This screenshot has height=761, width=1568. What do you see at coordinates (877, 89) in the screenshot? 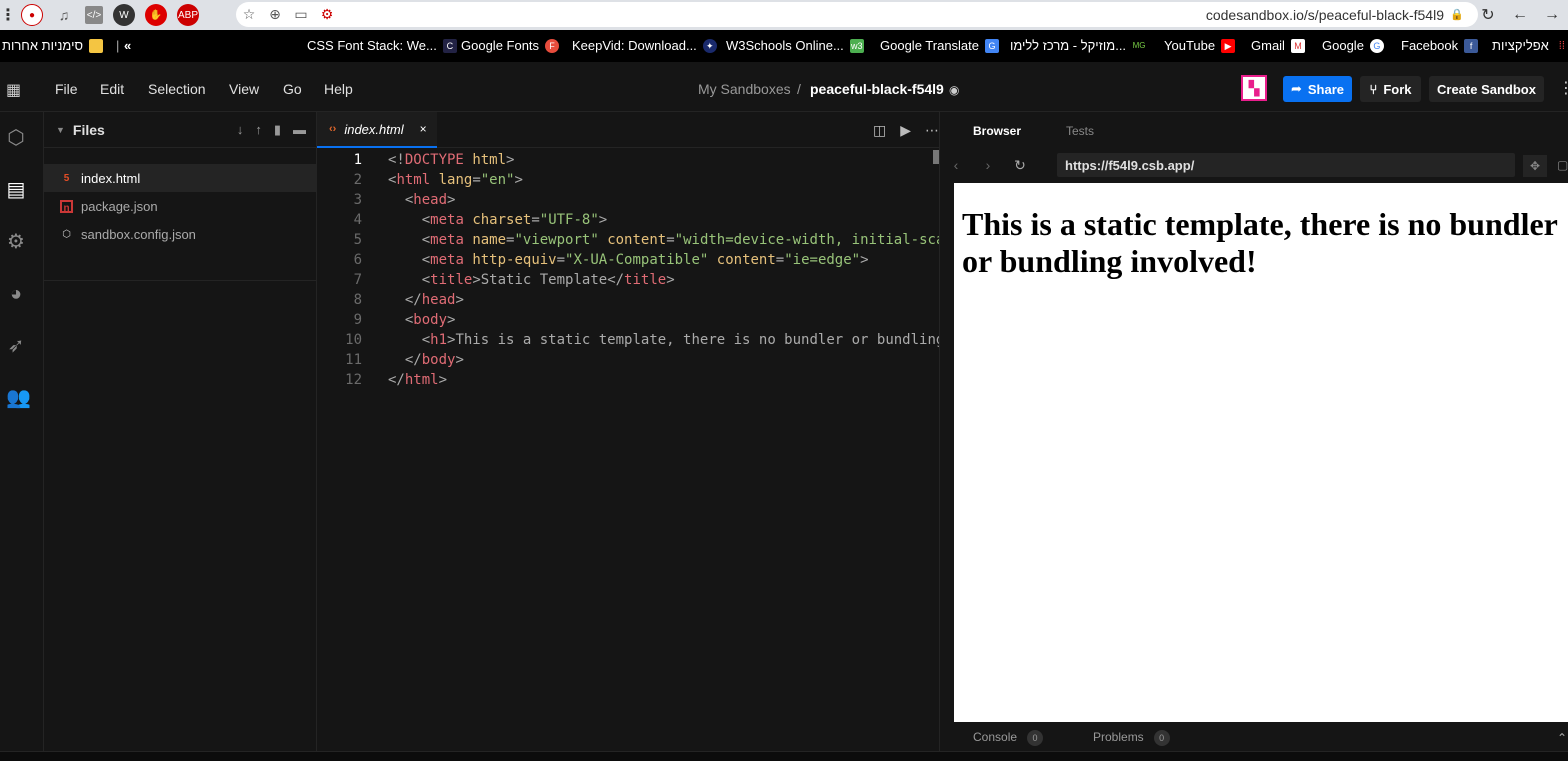
I see `sandbox-name: peaceful-black-f54l9` at bounding box center [877, 89].